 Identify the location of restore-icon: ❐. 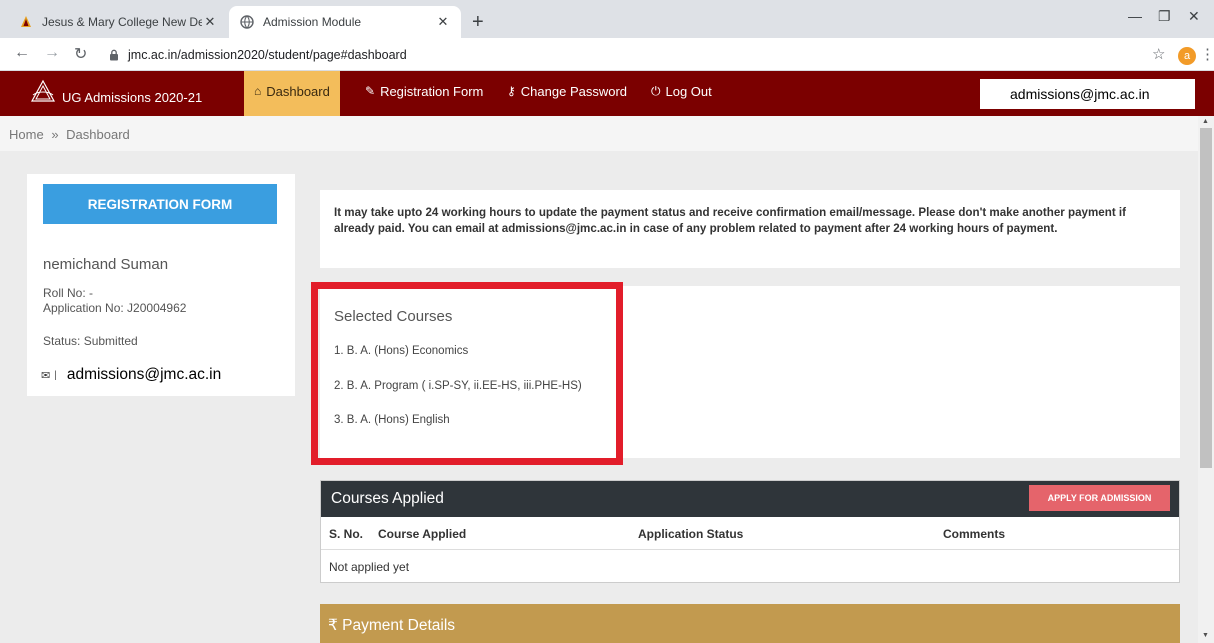
(1164, 16).